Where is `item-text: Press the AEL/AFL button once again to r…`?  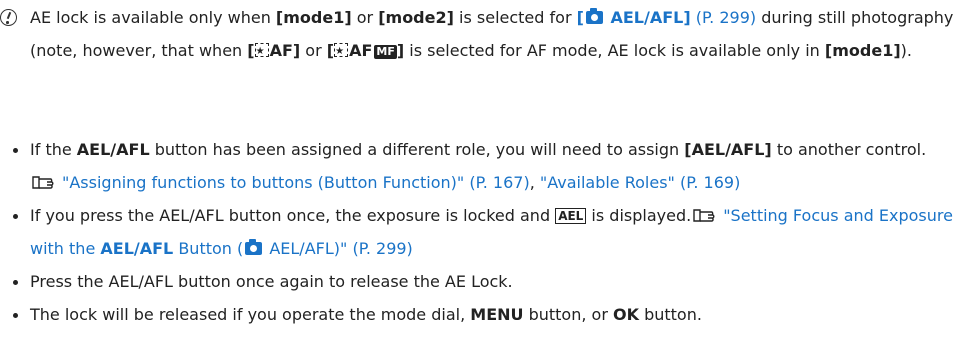
item-text: Press the AEL/AFL button once again to r… is located at coordinates (271, 281).